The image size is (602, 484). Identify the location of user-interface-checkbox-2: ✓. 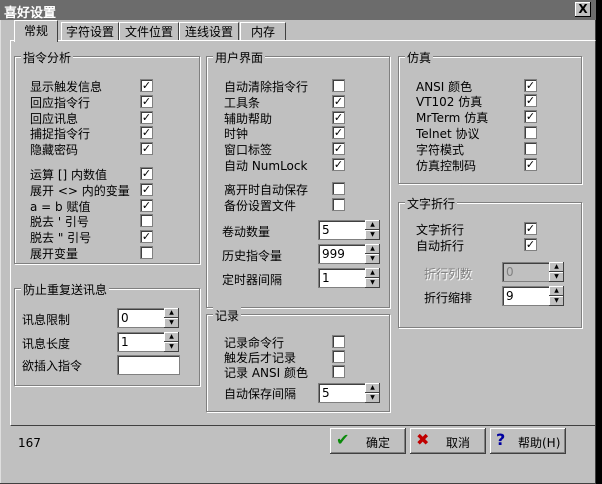
(338, 117).